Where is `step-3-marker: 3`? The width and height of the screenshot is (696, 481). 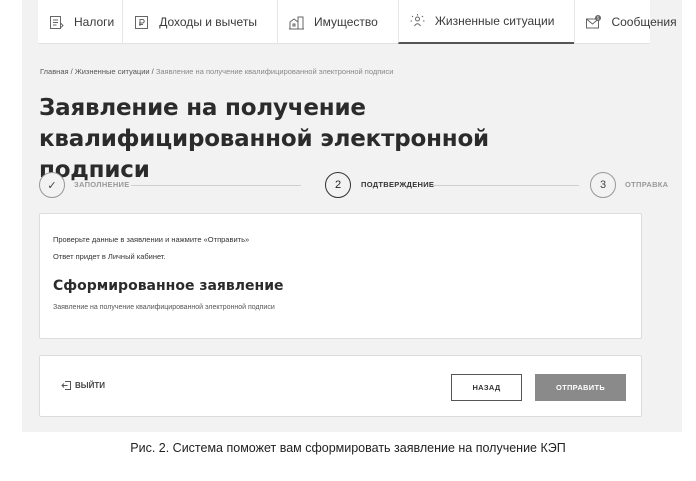
step-3-marker: 3 is located at coordinates (603, 185).